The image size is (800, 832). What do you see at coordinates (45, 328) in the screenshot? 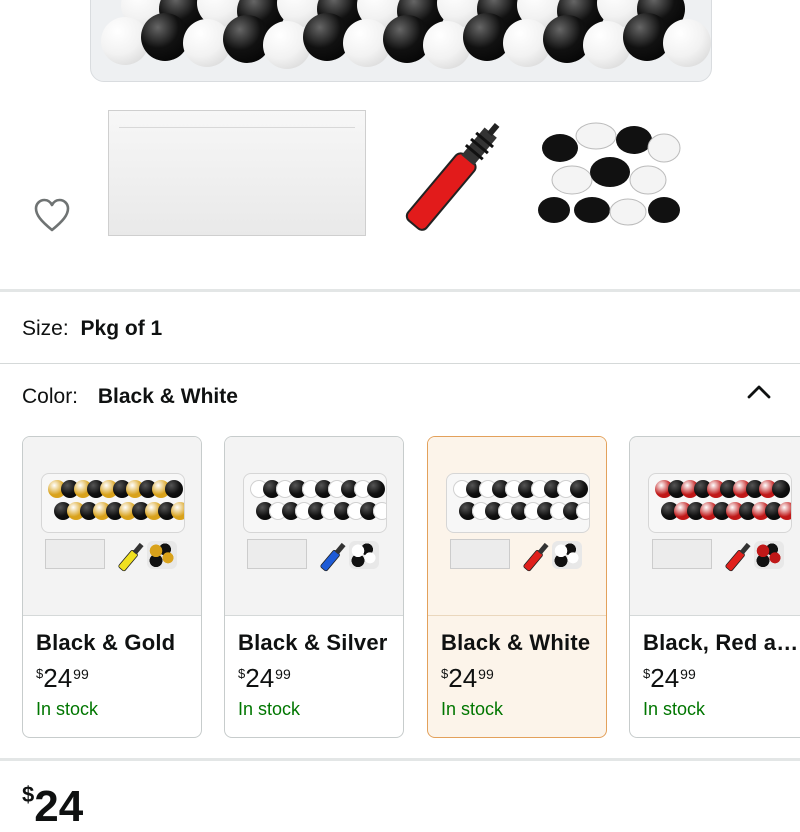
I see `size-label: Size:` at bounding box center [45, 328].